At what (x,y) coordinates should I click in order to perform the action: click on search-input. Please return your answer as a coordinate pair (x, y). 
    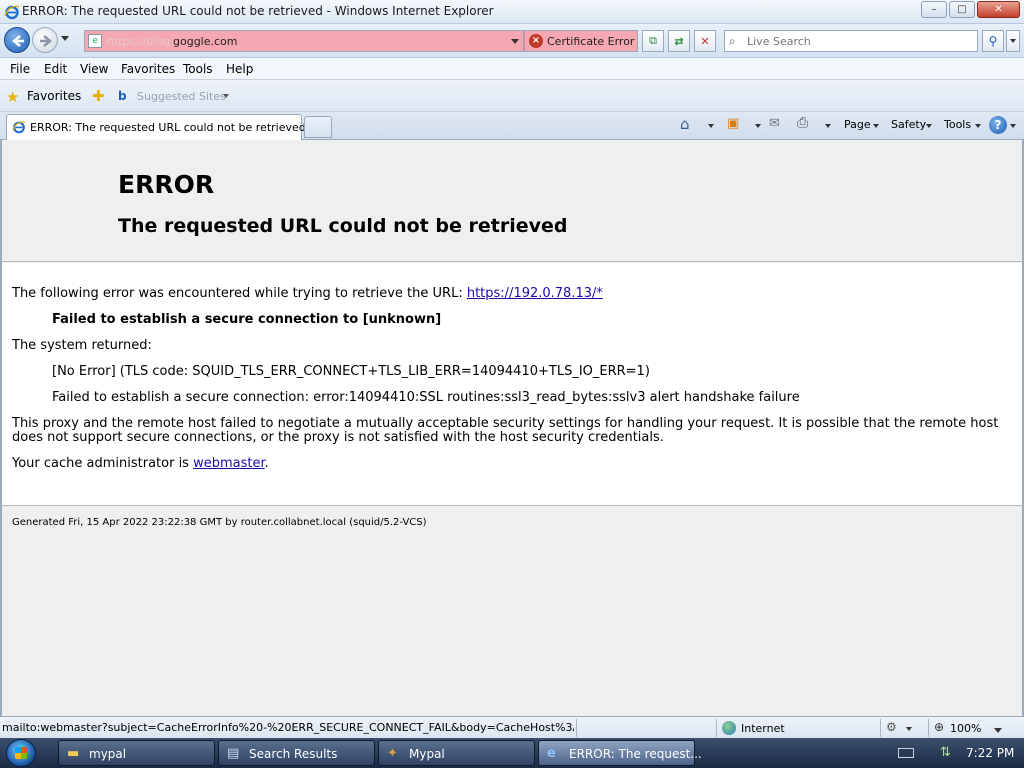
    Looking at the image, I should click on (860, 41).